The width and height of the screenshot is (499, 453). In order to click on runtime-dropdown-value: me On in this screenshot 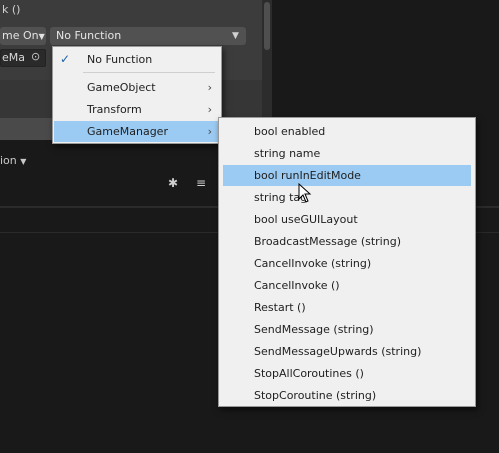, I will do `click(20, 35)`.